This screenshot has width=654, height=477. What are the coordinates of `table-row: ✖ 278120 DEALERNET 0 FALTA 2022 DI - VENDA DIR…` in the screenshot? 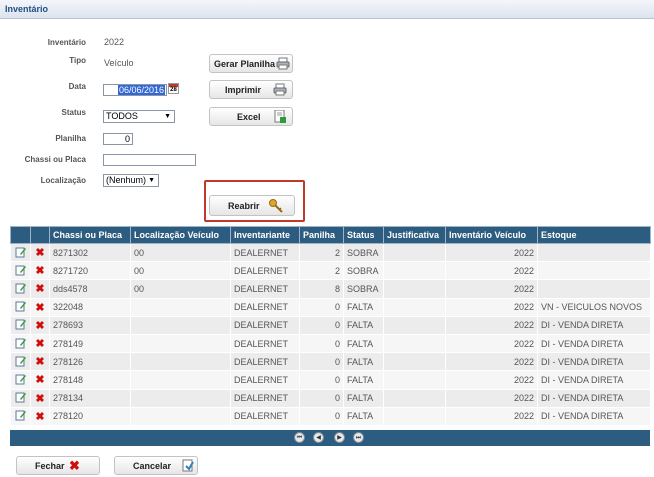 It's located at (330, 416).